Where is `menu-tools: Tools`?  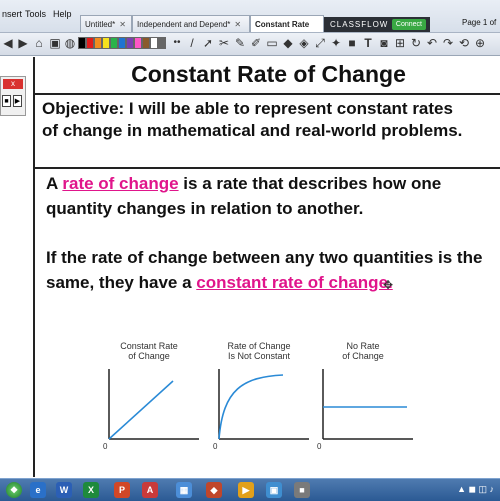 menu-tools: Tools is located at coordinates (35, 14).